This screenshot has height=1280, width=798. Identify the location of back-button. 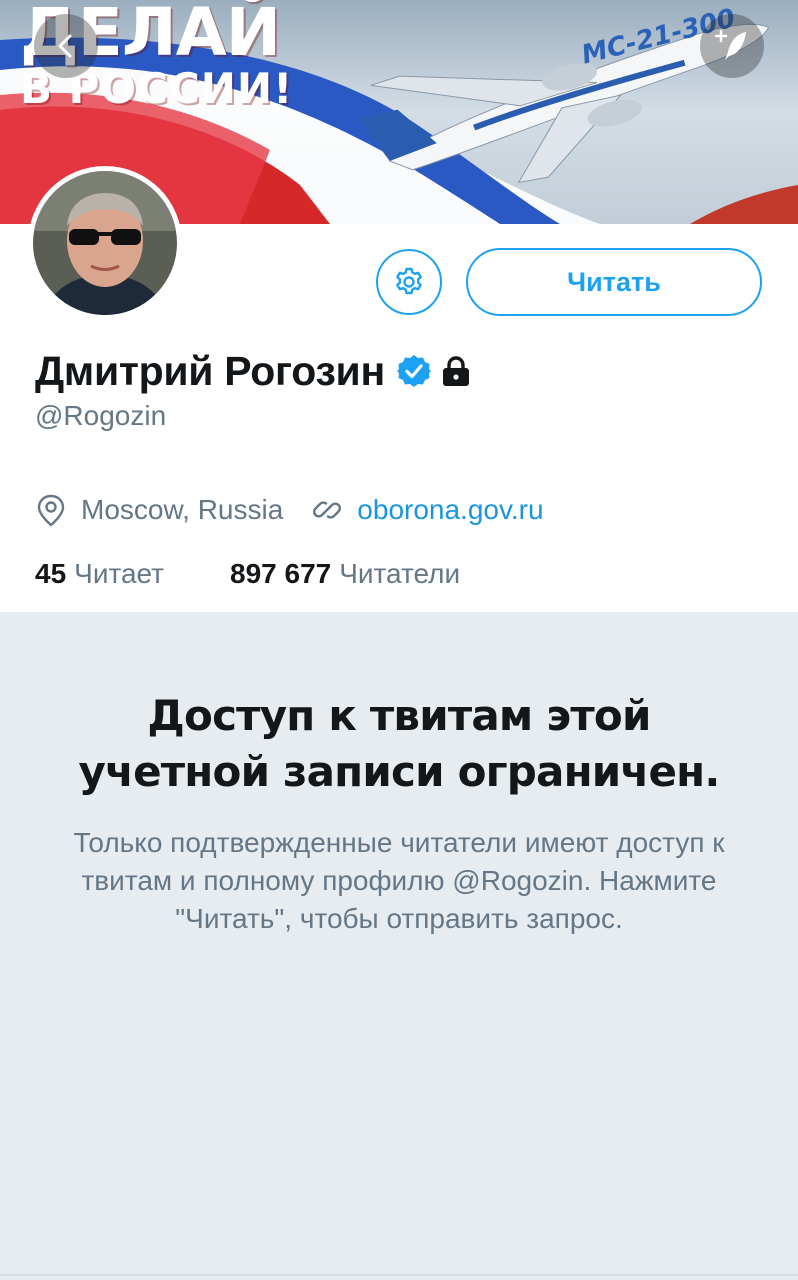
(66, 46).